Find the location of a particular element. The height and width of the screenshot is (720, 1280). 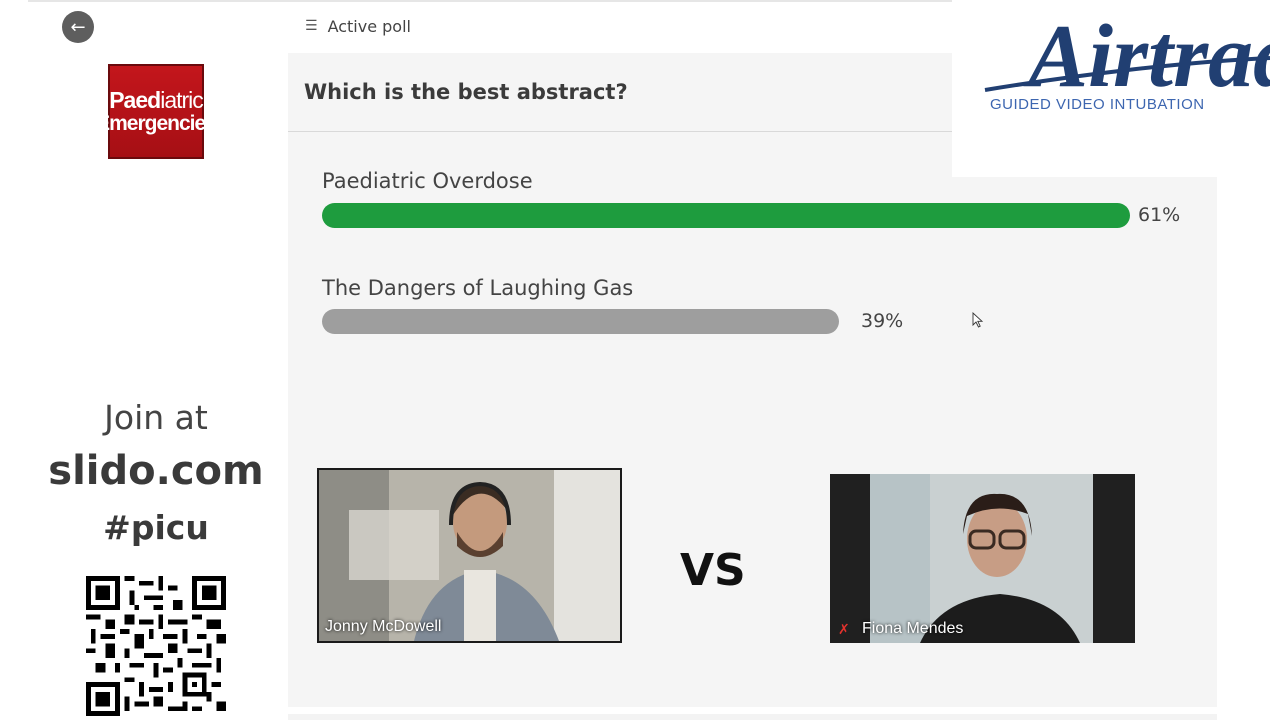

paediatric-emergencies-logo: Paediatric Emergencies is located at coordinates (156, 111).